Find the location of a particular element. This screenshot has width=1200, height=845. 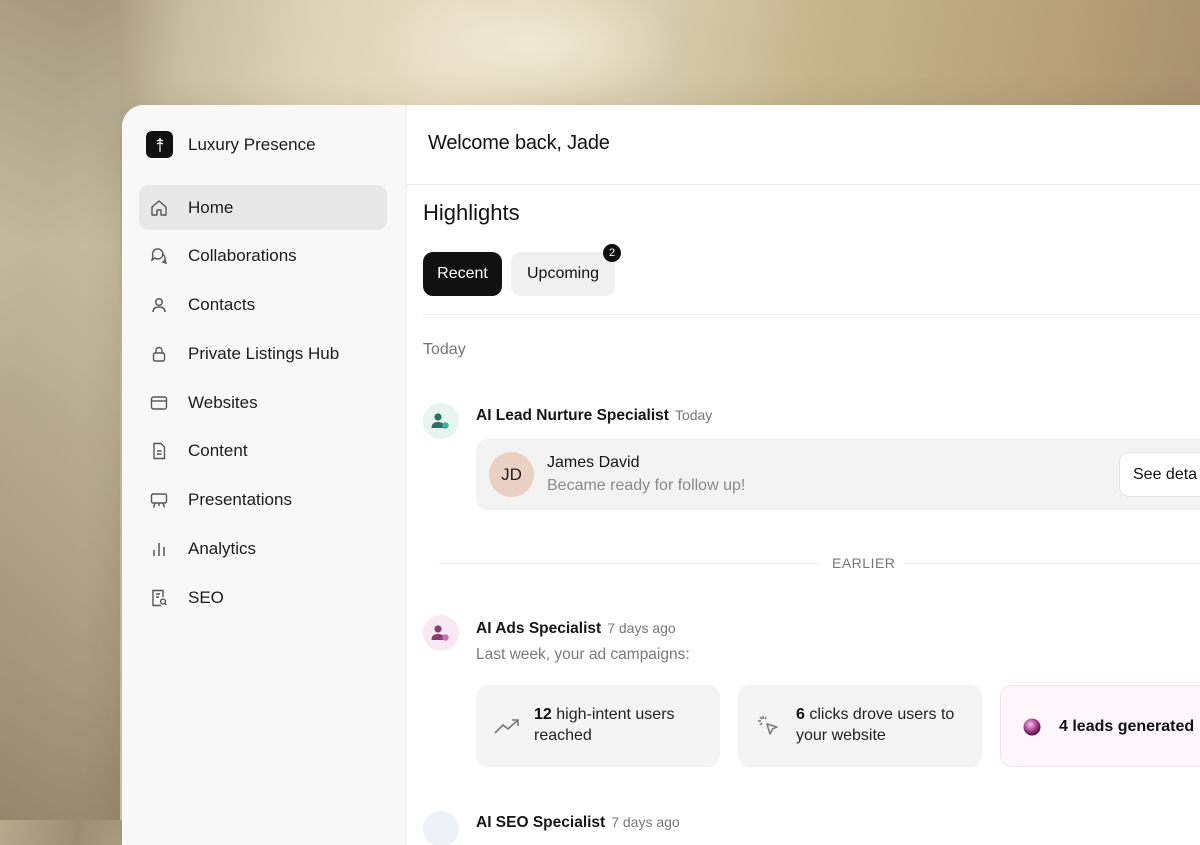

stat-text: 4 leads generated is located at coordinates (1127, 726).